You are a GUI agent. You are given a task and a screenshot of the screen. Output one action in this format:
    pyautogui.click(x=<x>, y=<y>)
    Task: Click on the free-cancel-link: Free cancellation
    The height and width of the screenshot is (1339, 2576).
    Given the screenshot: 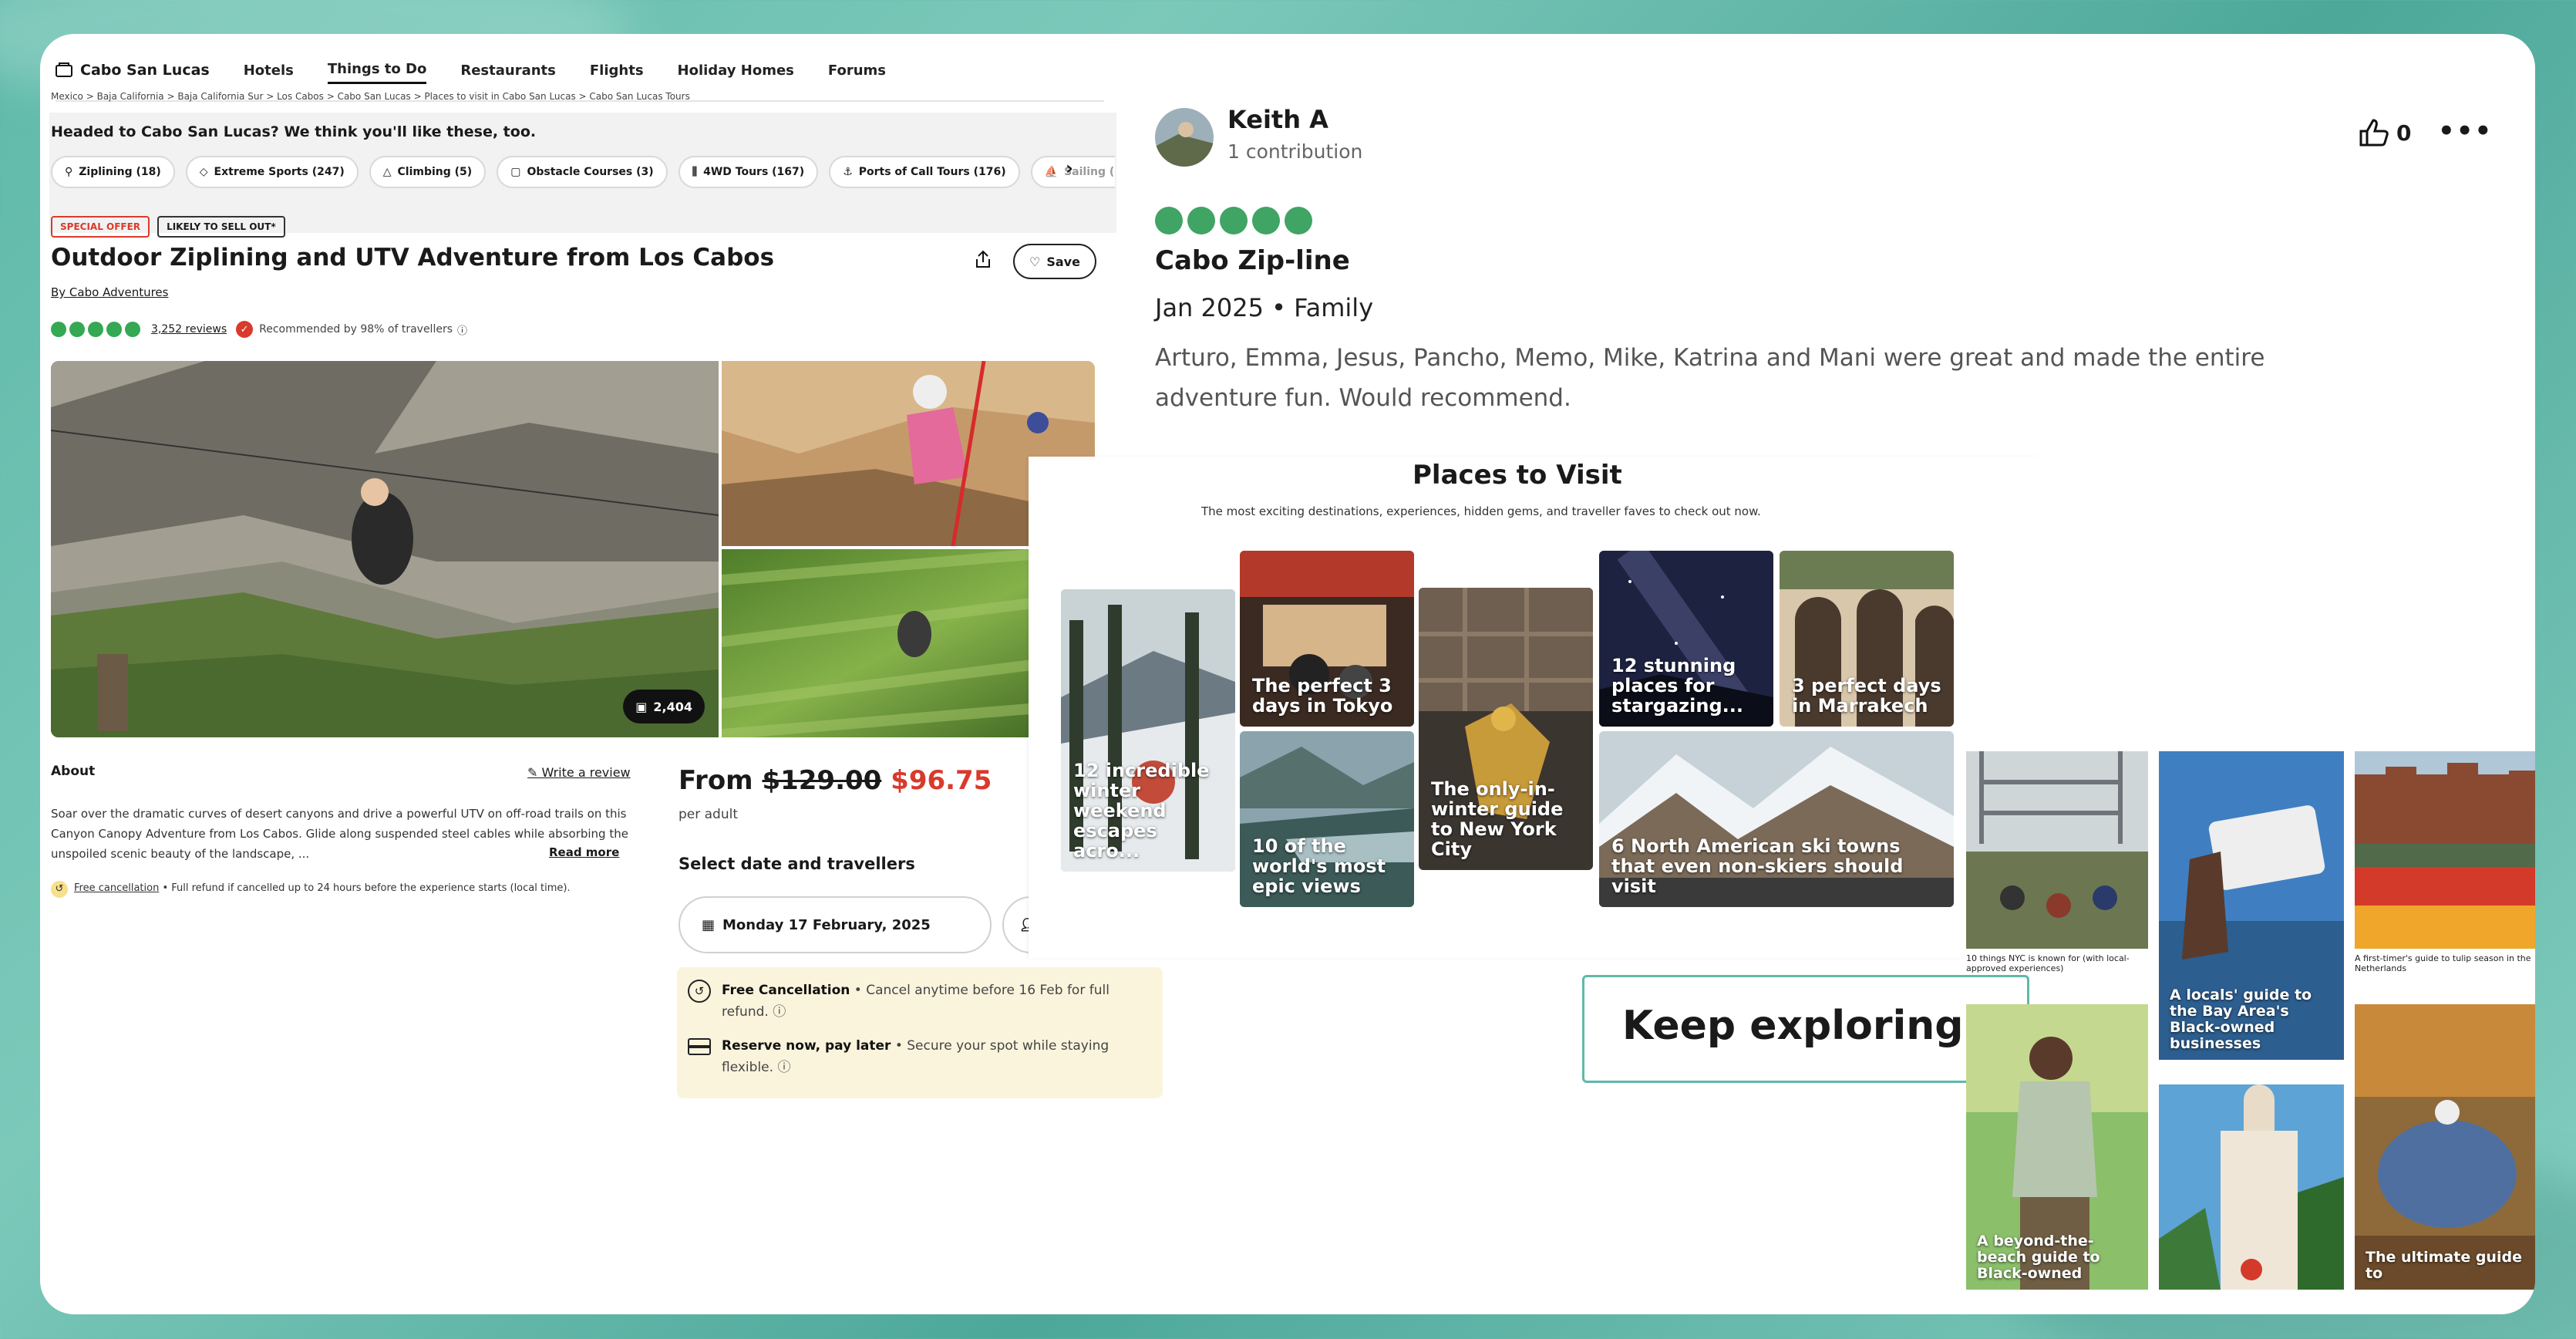 What is the action you would take?
    pyautogui.click(x=116, y=888)
    